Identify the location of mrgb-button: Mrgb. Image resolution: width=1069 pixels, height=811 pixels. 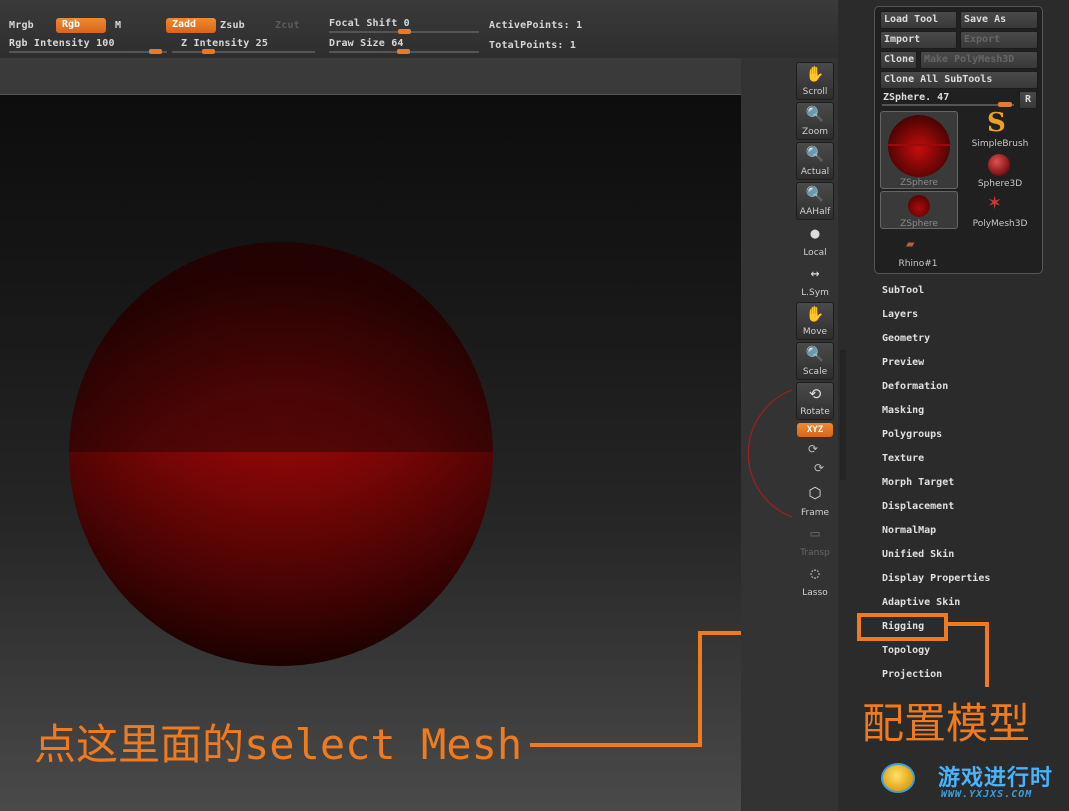
(21, 25).